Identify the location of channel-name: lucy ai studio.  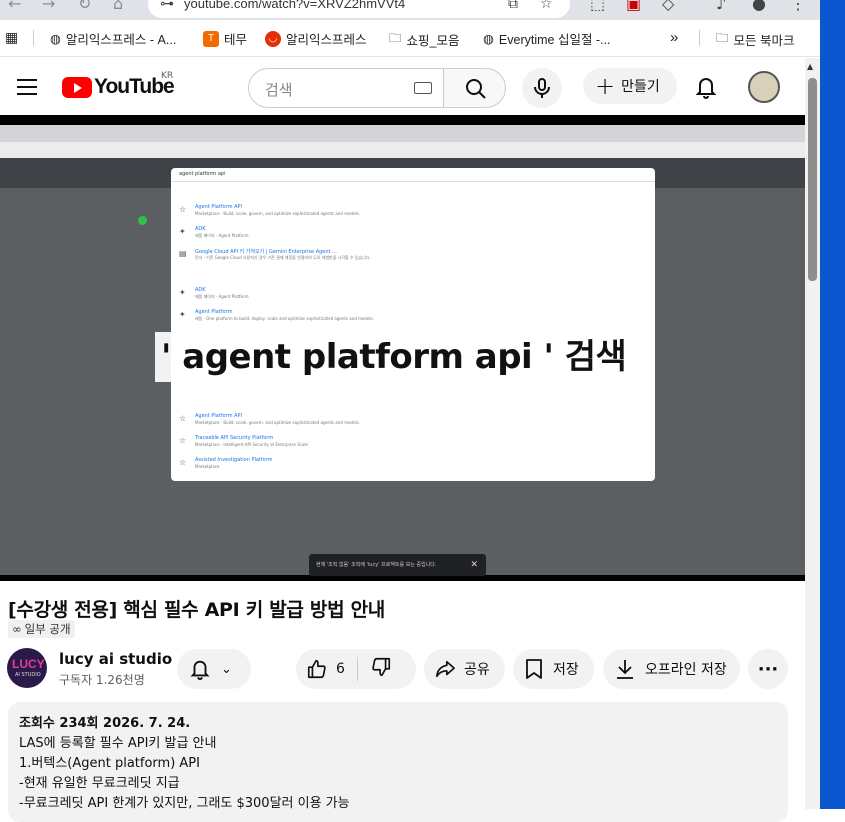
(115, 659).